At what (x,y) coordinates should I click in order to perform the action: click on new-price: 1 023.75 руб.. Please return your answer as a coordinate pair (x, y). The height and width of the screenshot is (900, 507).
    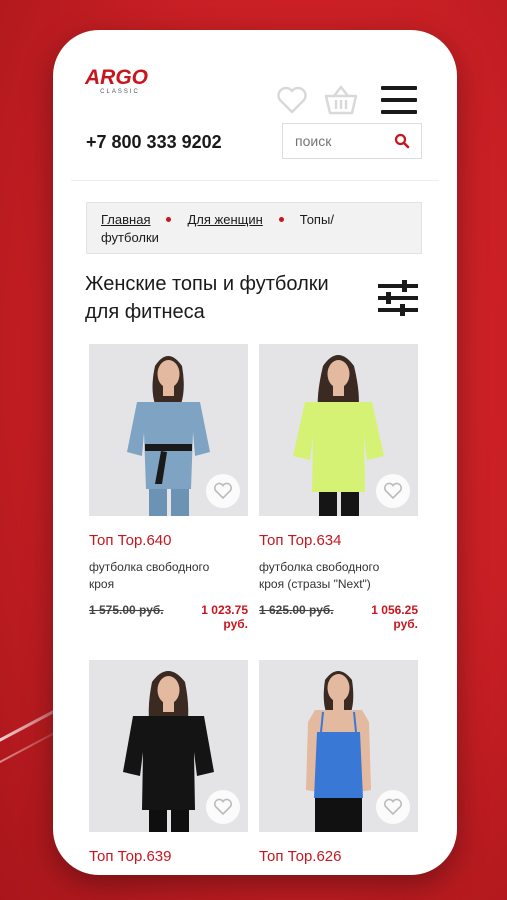
    Looking at the image, I should click on (224, 617).